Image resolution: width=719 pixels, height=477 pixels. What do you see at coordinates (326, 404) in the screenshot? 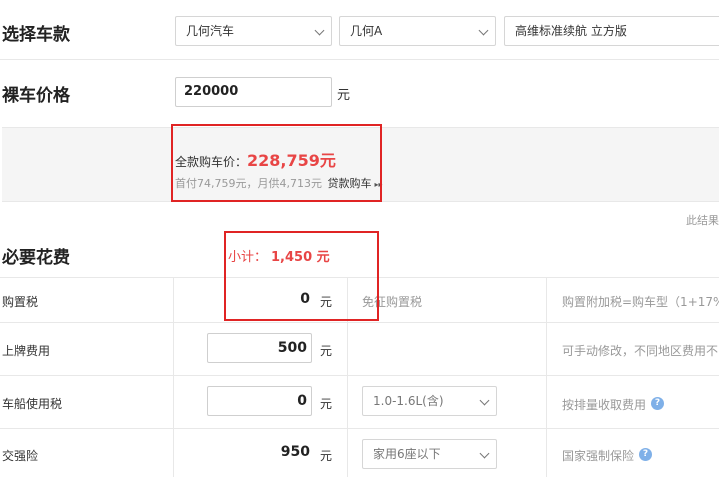
I see `row-vehicle-tax-unit: 元` at bounding box center [326, 404].